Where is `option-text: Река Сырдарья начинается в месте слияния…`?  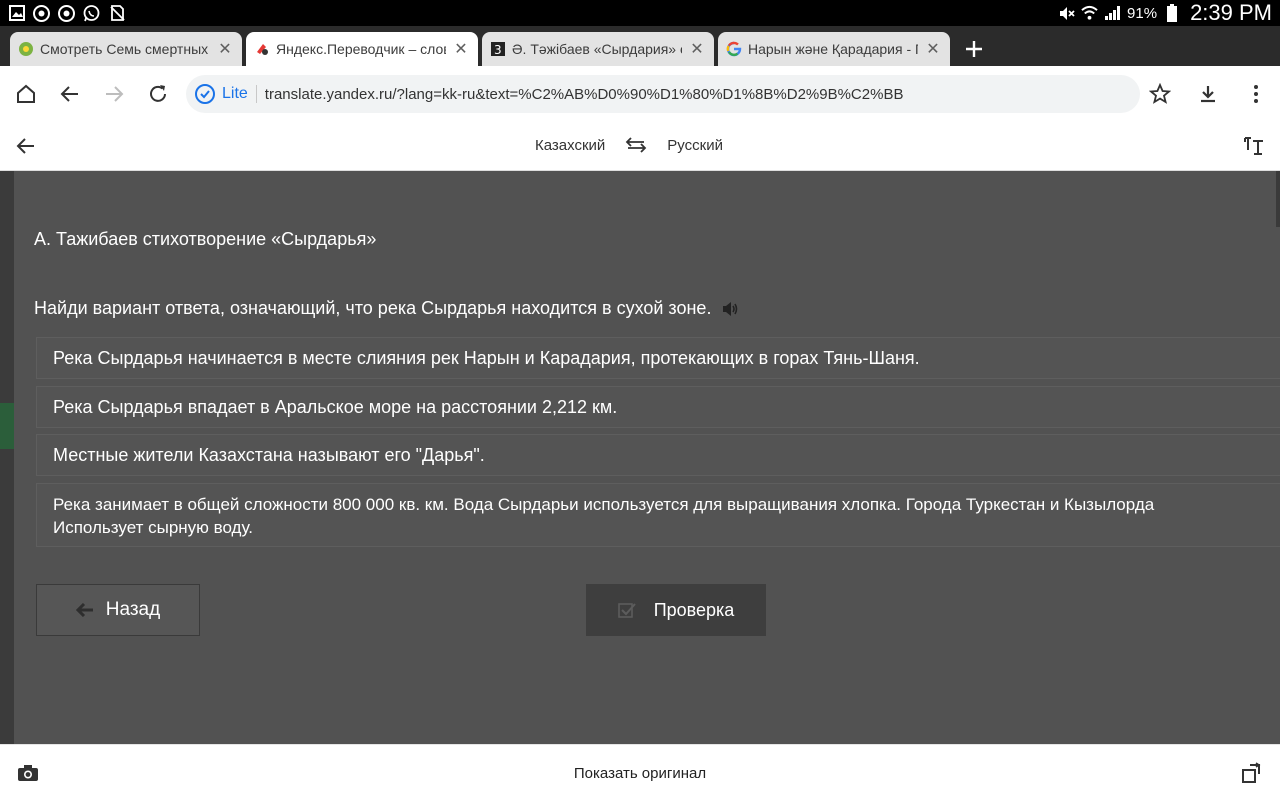
option-text: Река Сырдарья начинается в месте слияния… is located at coordinates (486, 357).